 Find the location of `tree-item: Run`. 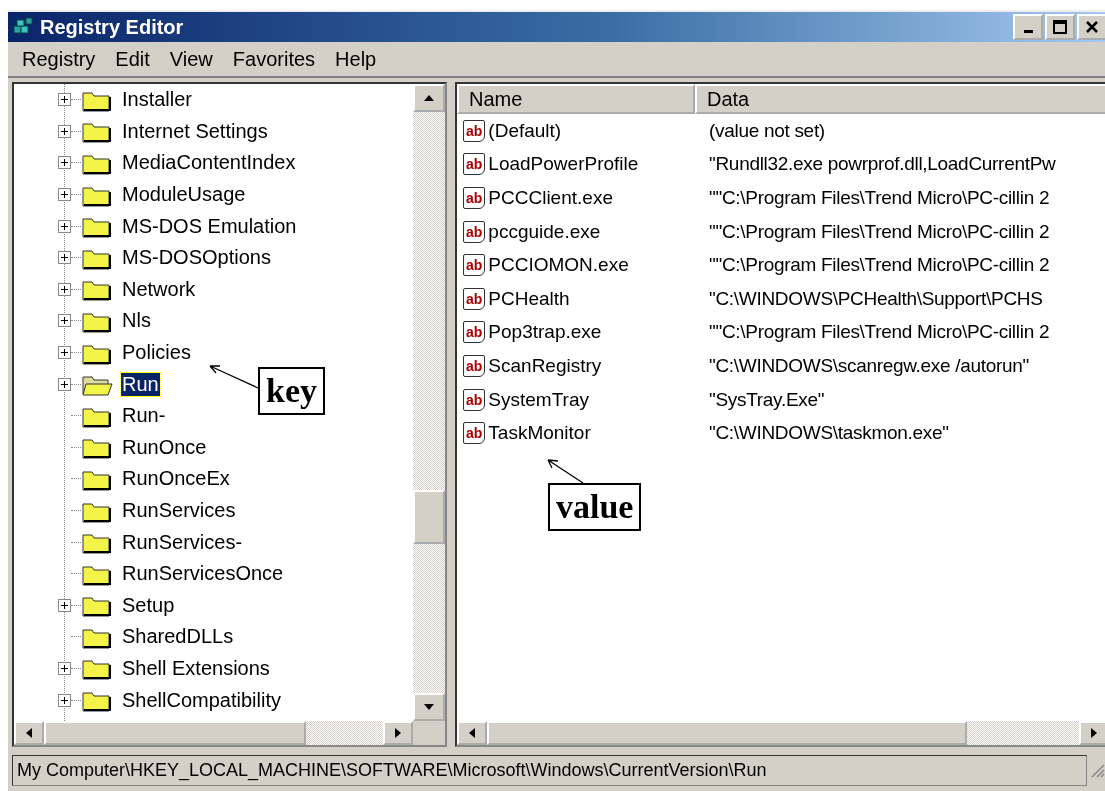

tree-item: Run is located at coordinates (140, 384).